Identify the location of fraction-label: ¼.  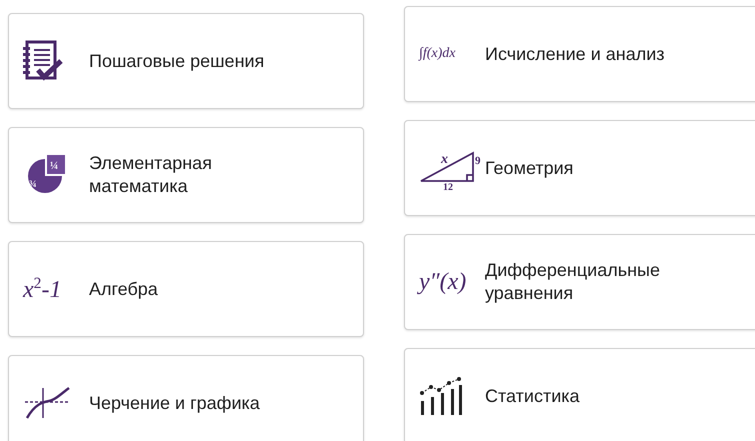
(54, 166).